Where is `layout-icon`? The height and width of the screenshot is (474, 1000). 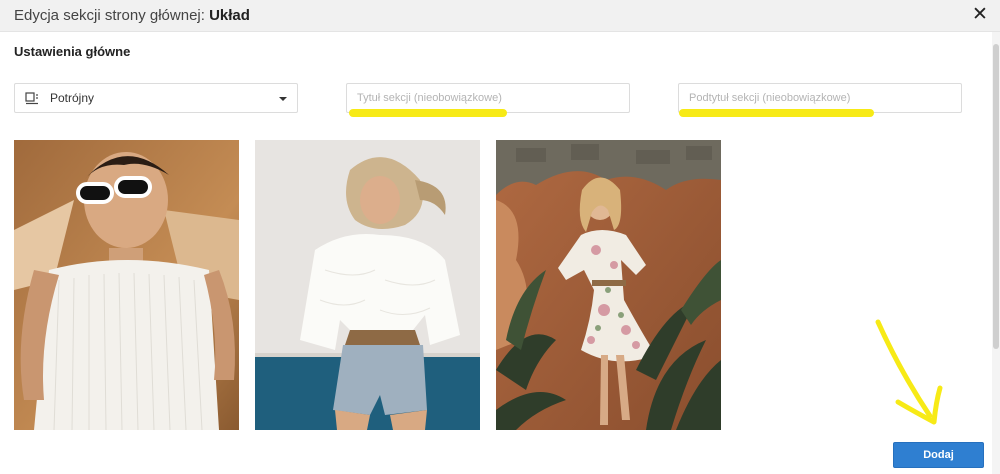 layout-icon is located at coordinates (31, 98).